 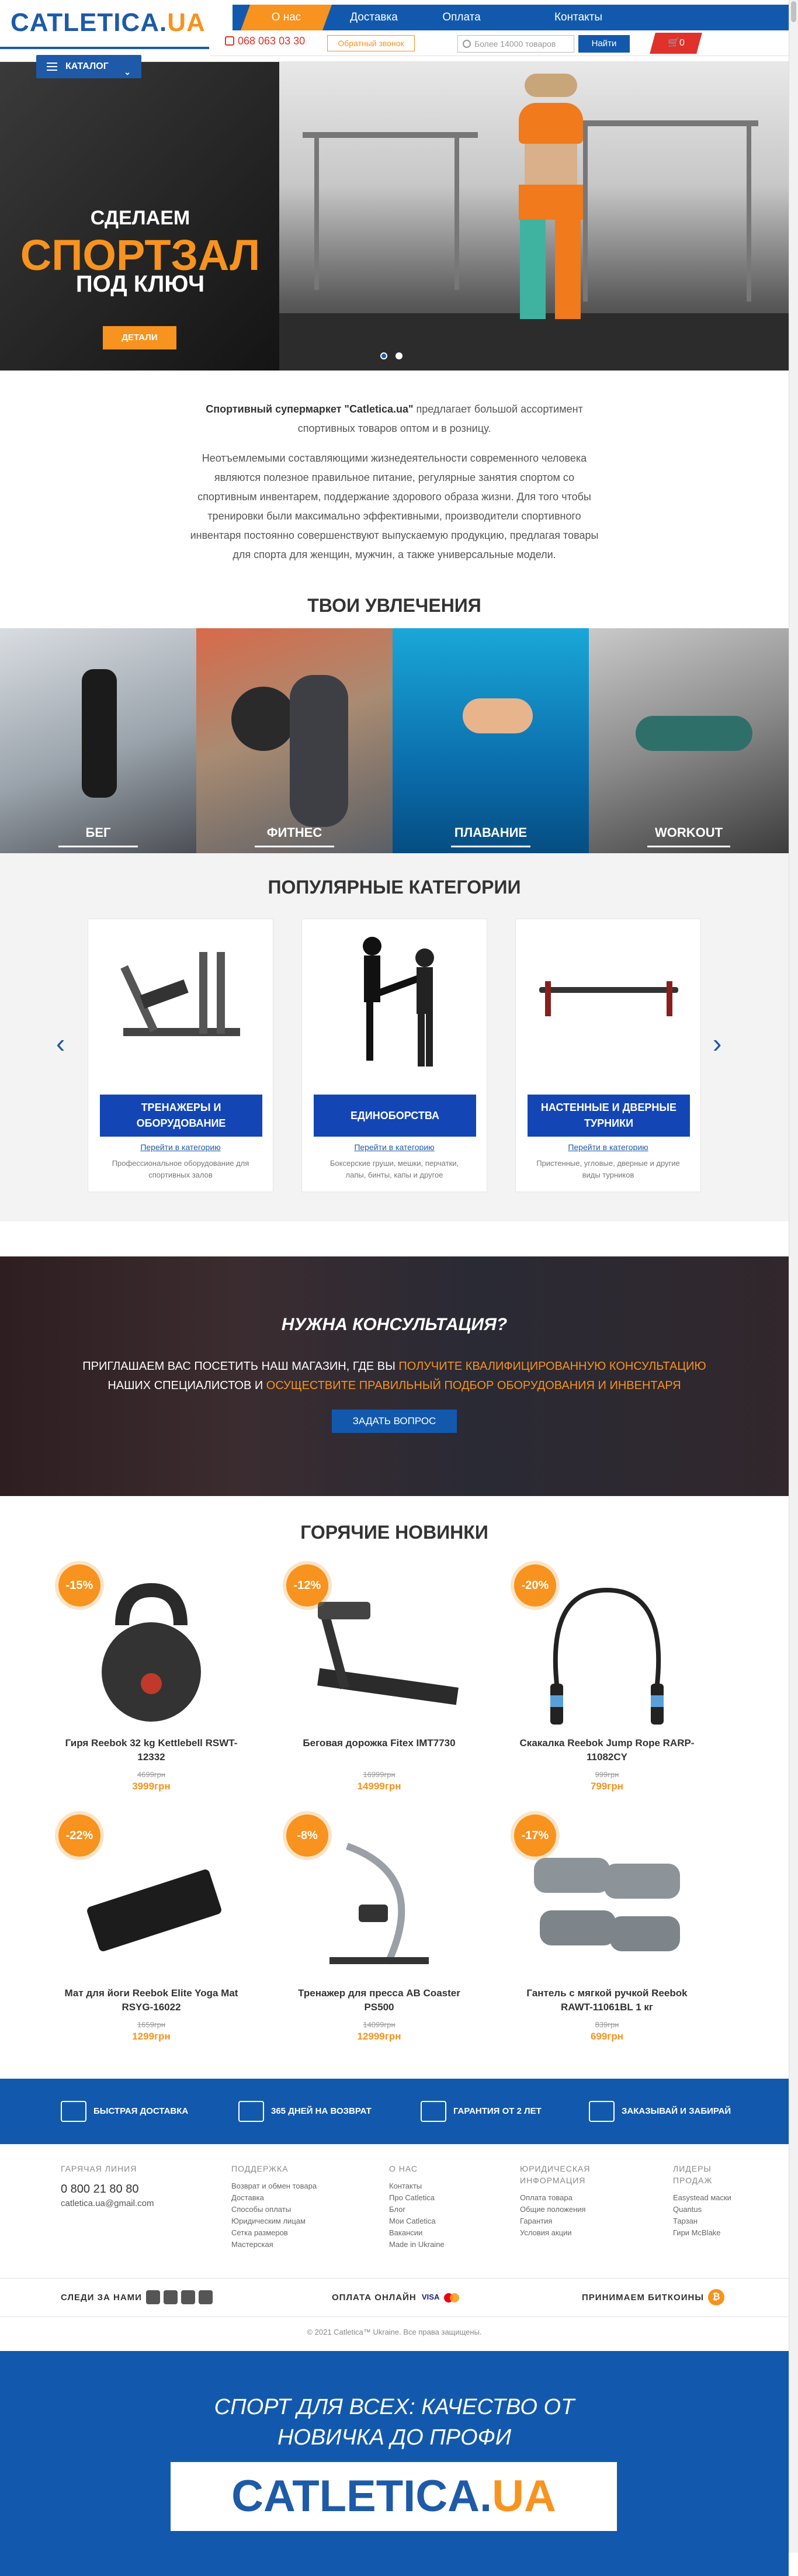 I want to click on footer-heading: ИНФОРМАЦИЯ, so click(x=553, y=2180).